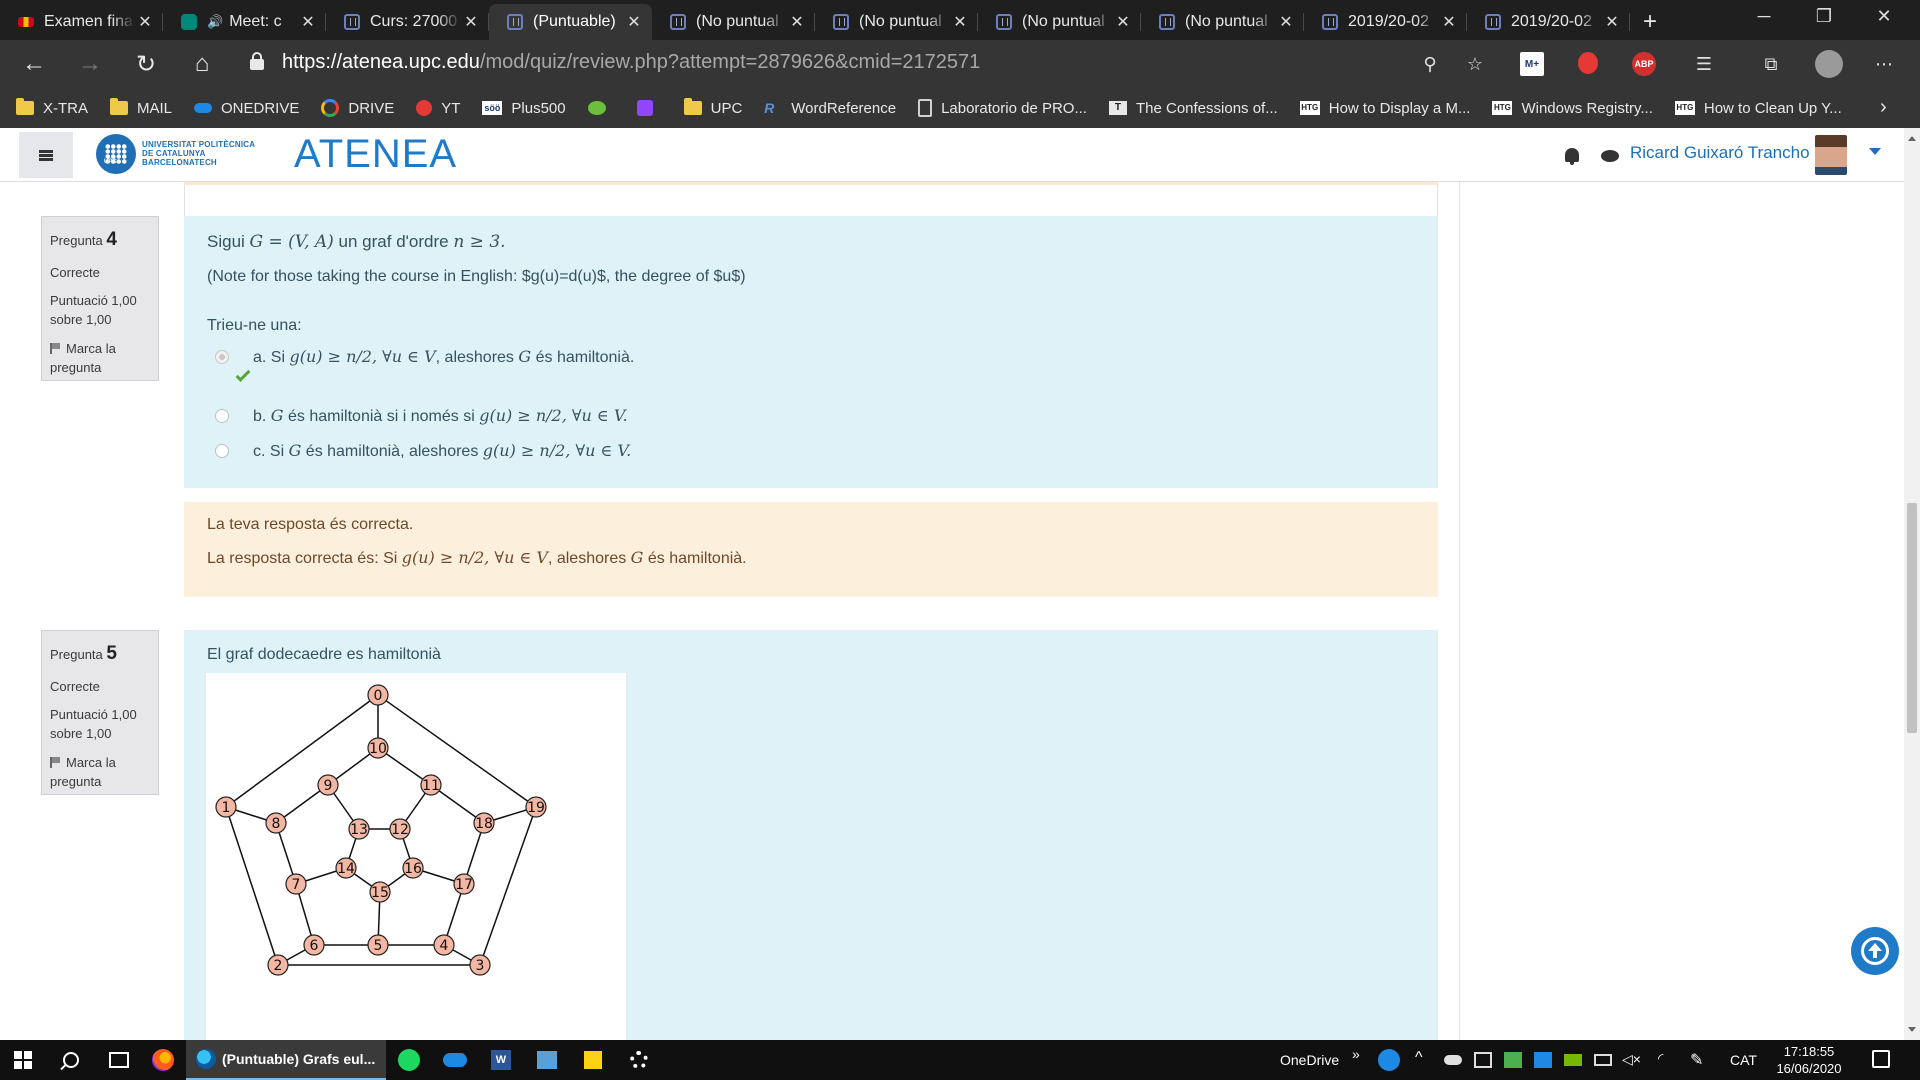 Image resolution: width=1920 pixels, height=1080 pixels. I want to click on taskbar-search-button, so click(71, 1060).